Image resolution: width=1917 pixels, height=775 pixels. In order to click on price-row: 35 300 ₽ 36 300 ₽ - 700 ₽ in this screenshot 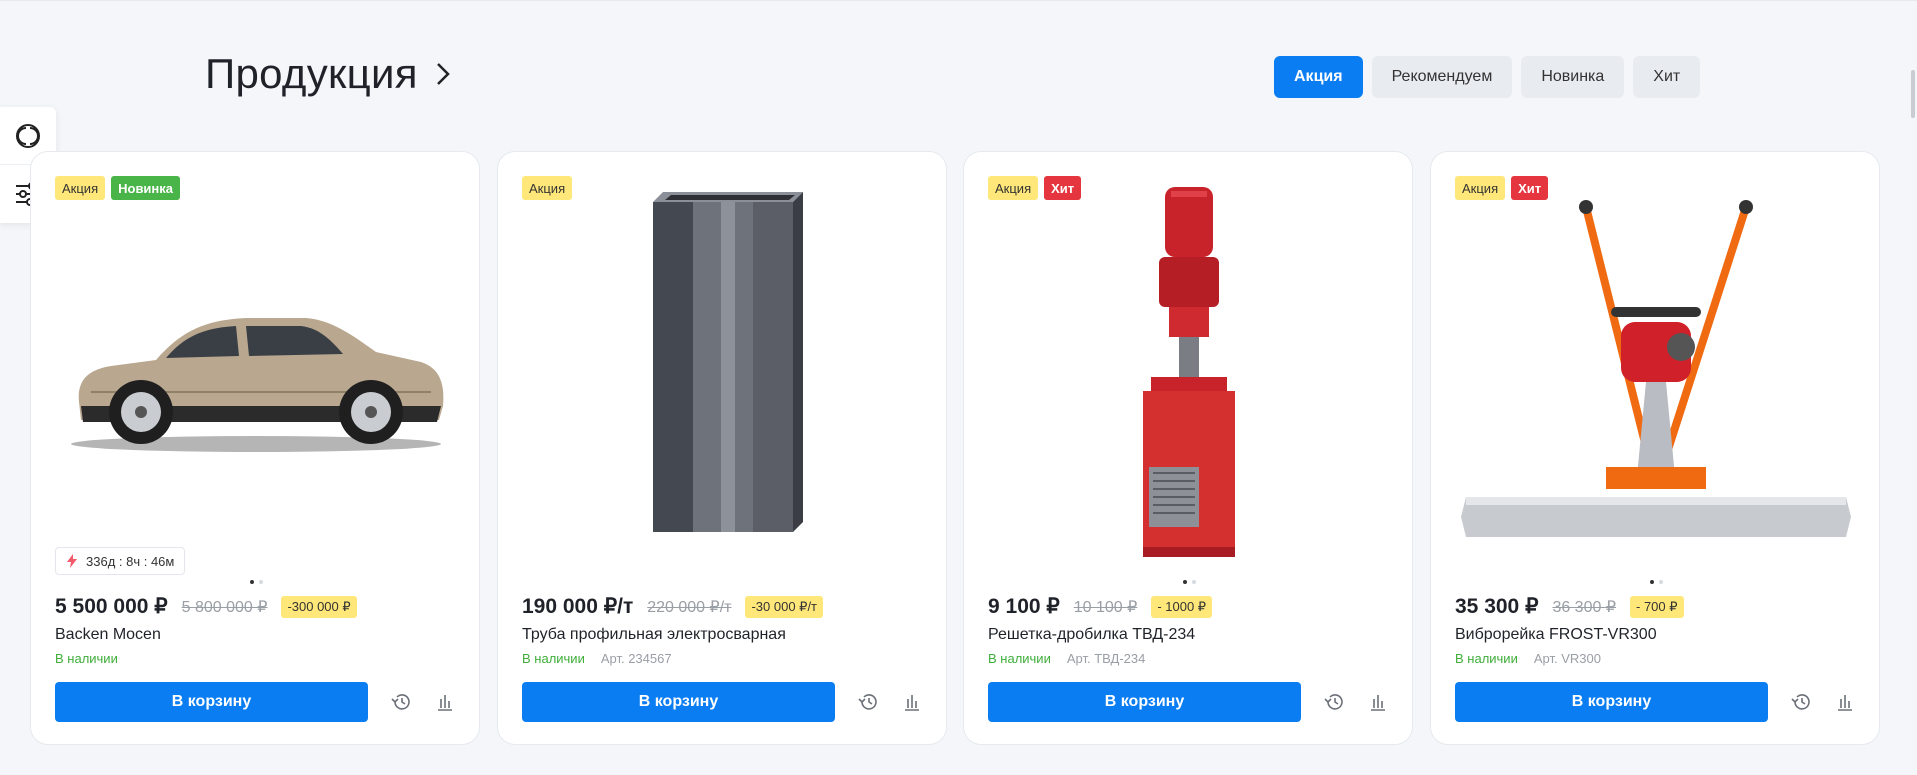, I will do `click(1569, 606)`.